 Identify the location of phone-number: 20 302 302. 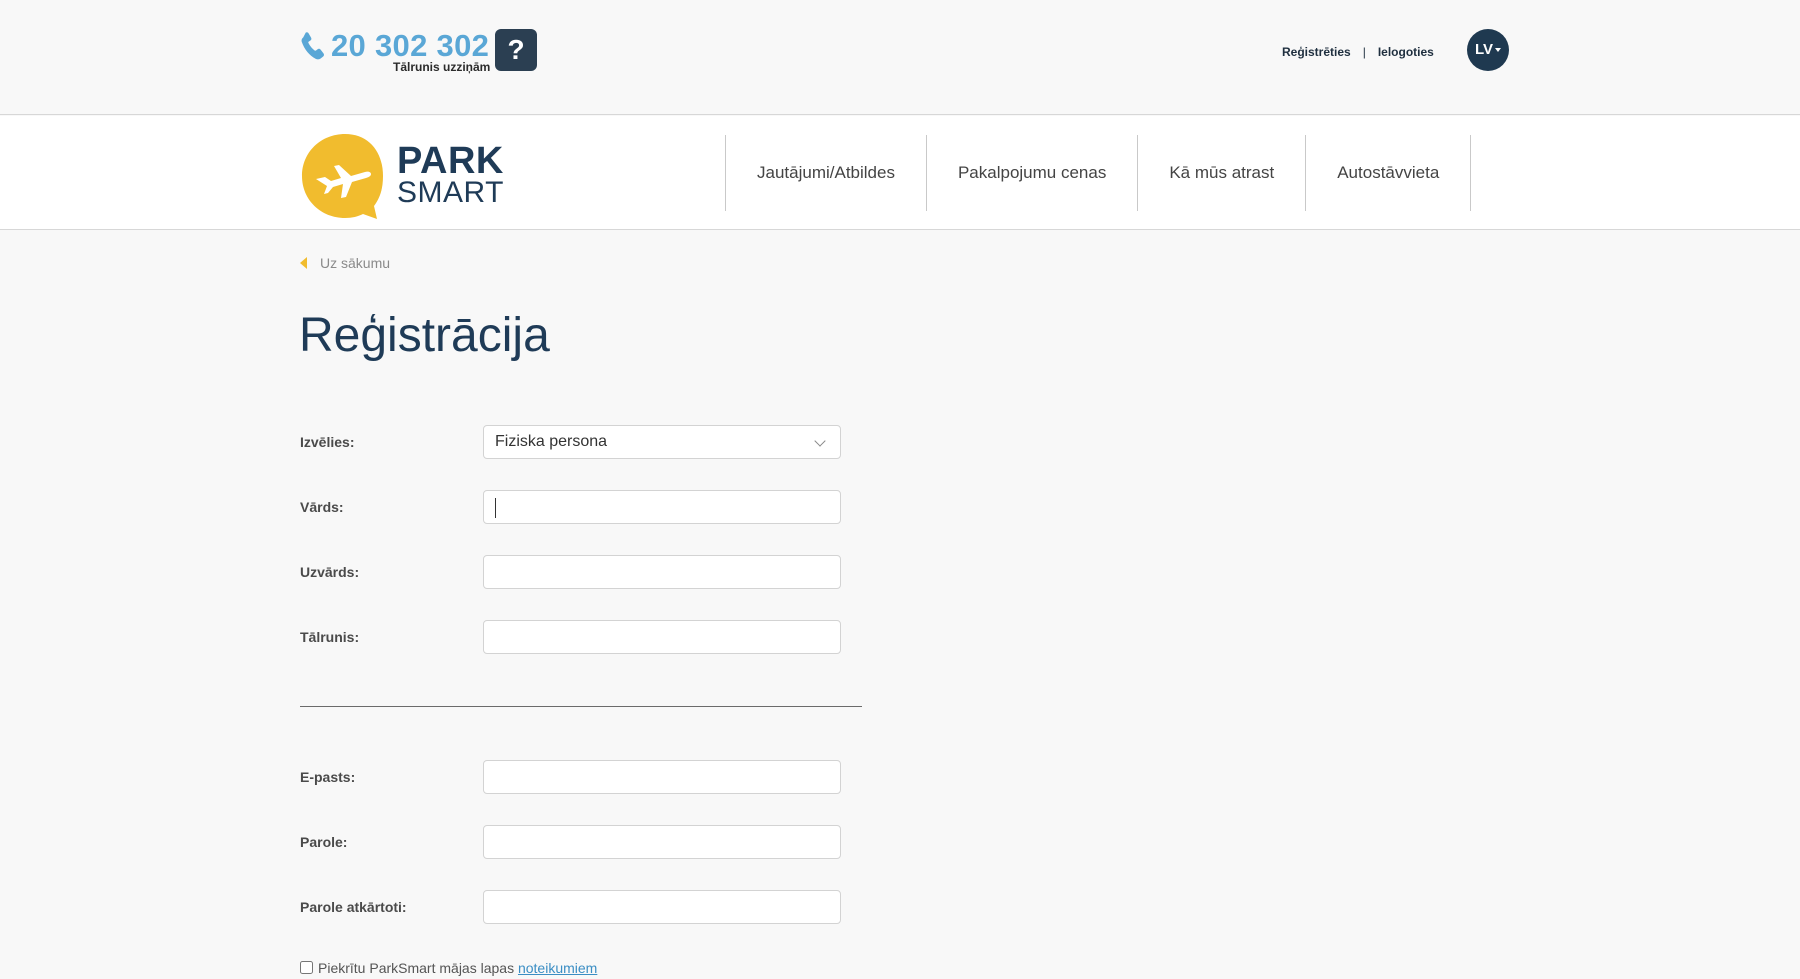
(410, 46).